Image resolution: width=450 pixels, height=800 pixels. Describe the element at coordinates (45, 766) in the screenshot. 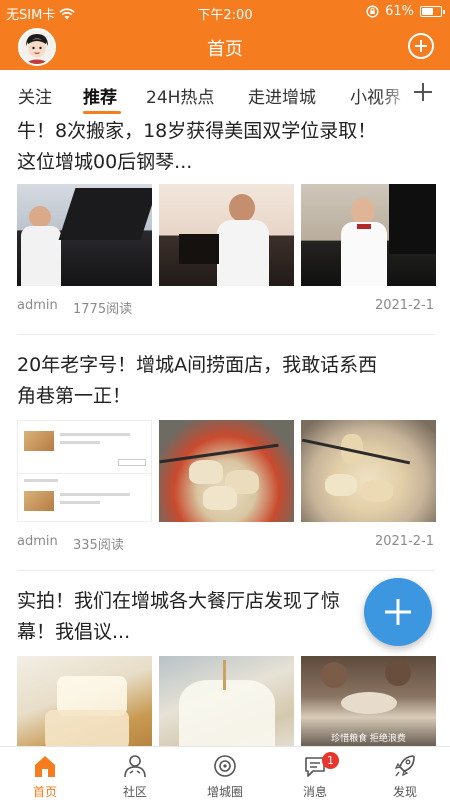

I see `home-icon` at that location.